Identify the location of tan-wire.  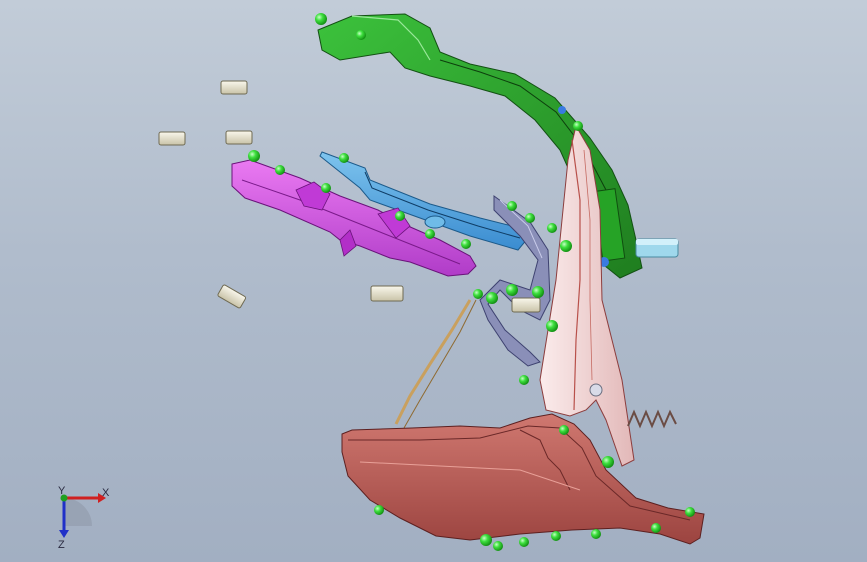
(435, 364).